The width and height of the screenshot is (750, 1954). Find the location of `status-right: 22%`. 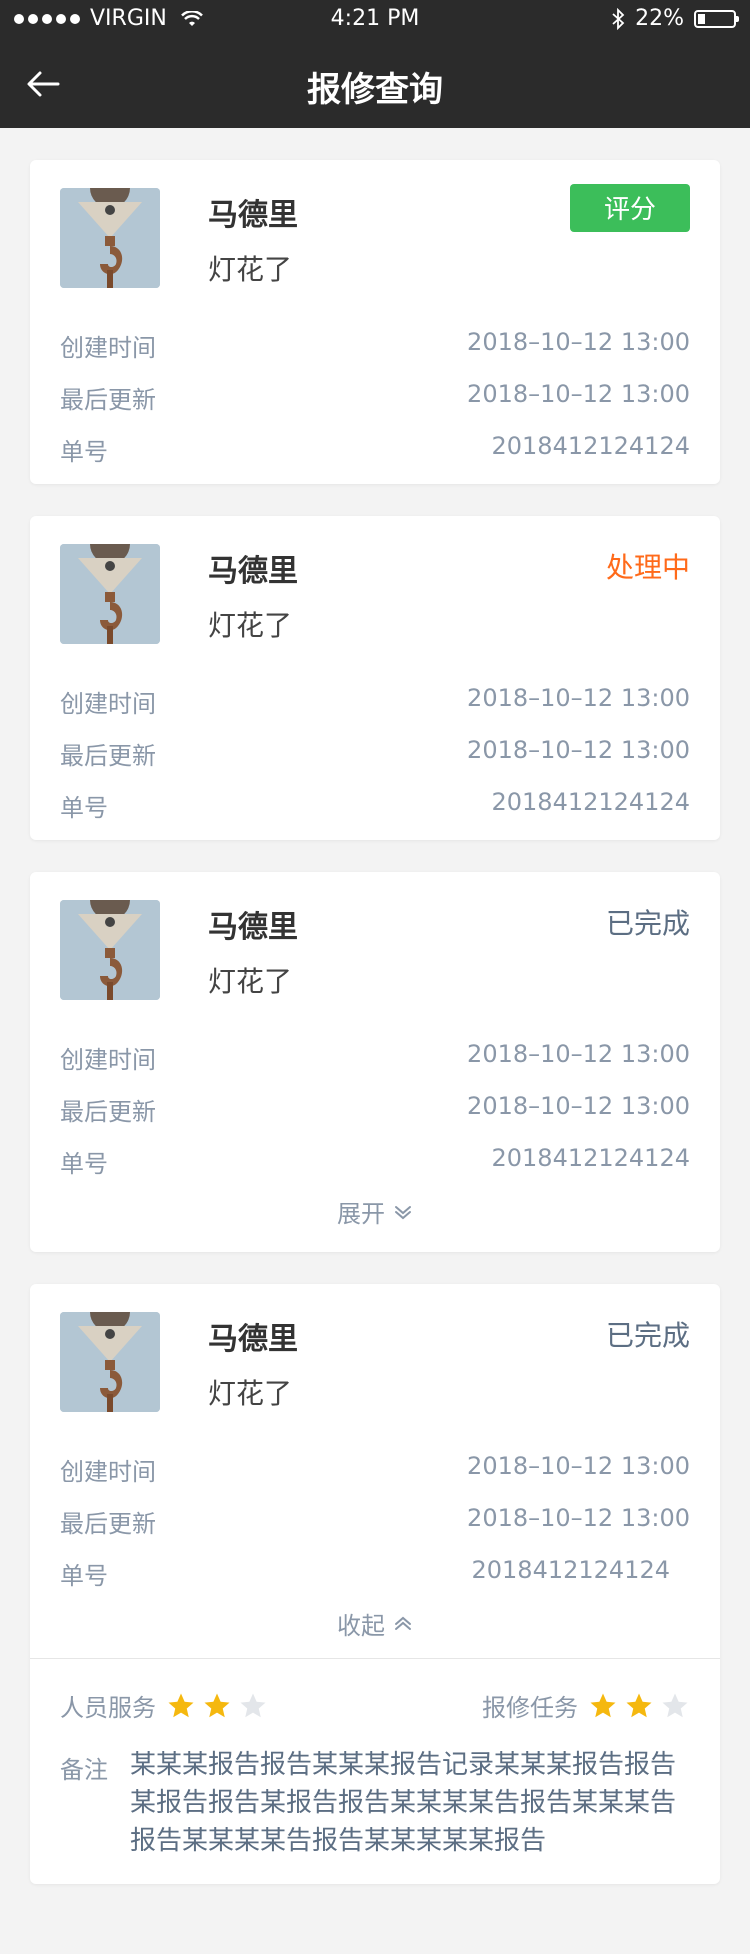

status-right: 22% is located at coordinates (675, 18).